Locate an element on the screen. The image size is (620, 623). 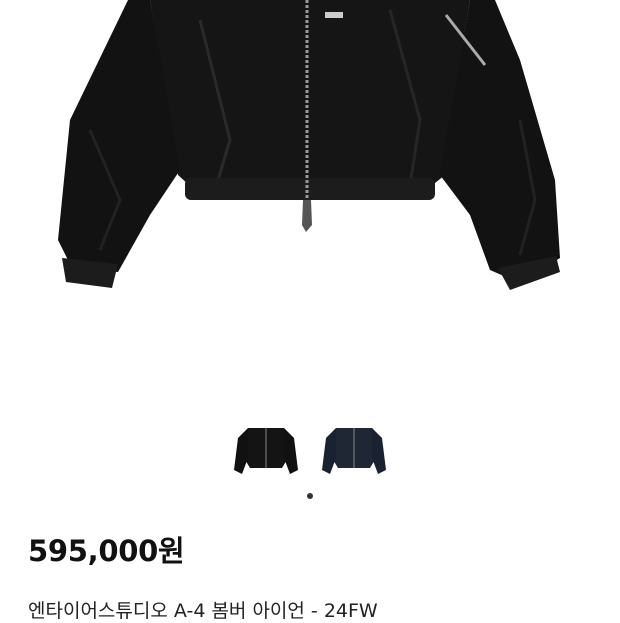
gallery-pagination is located at coordinates (310, 496).